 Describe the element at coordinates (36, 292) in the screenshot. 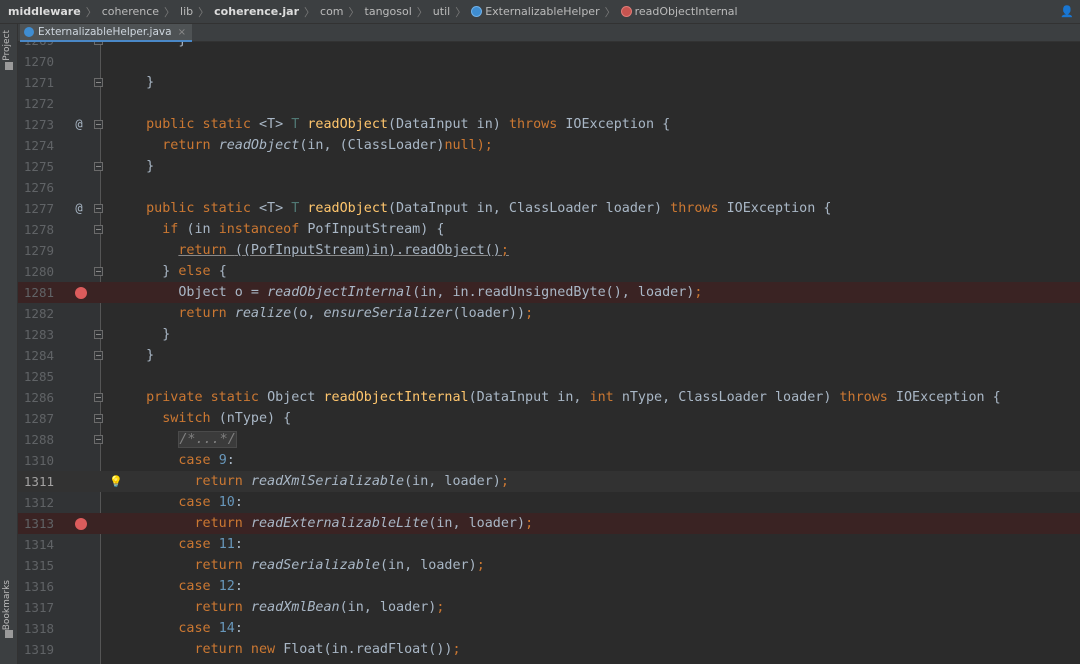

I see `line-number: 1281` at that location.